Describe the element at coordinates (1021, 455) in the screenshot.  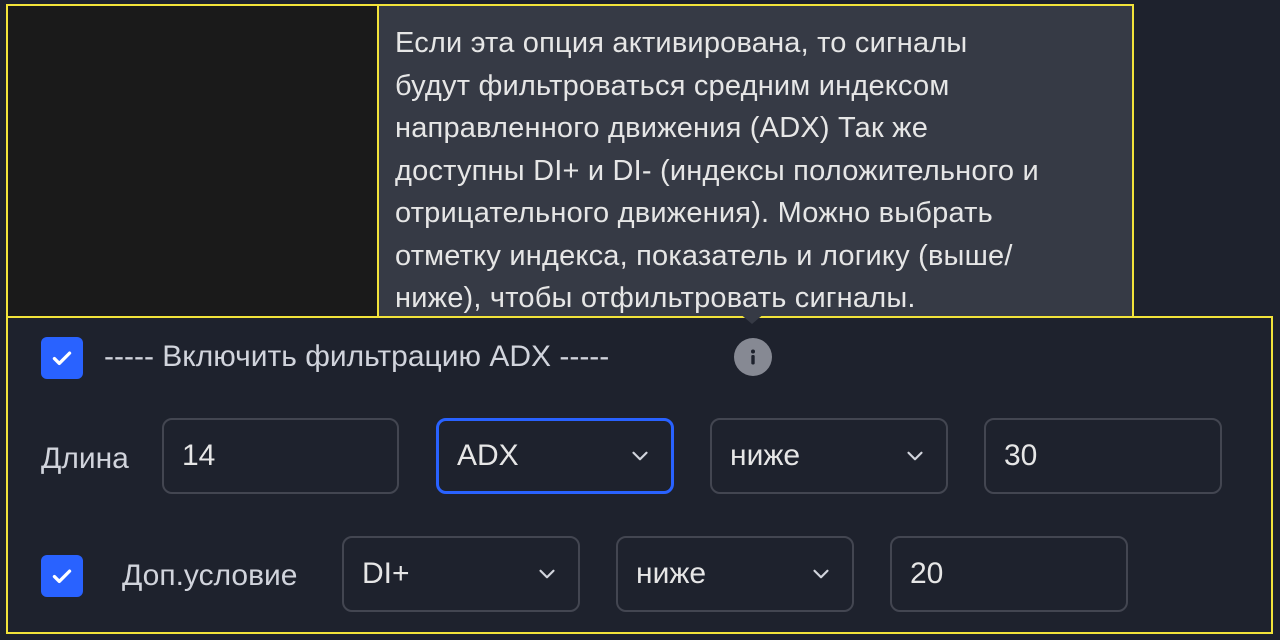
I see `threshold-value: 30` at that location.